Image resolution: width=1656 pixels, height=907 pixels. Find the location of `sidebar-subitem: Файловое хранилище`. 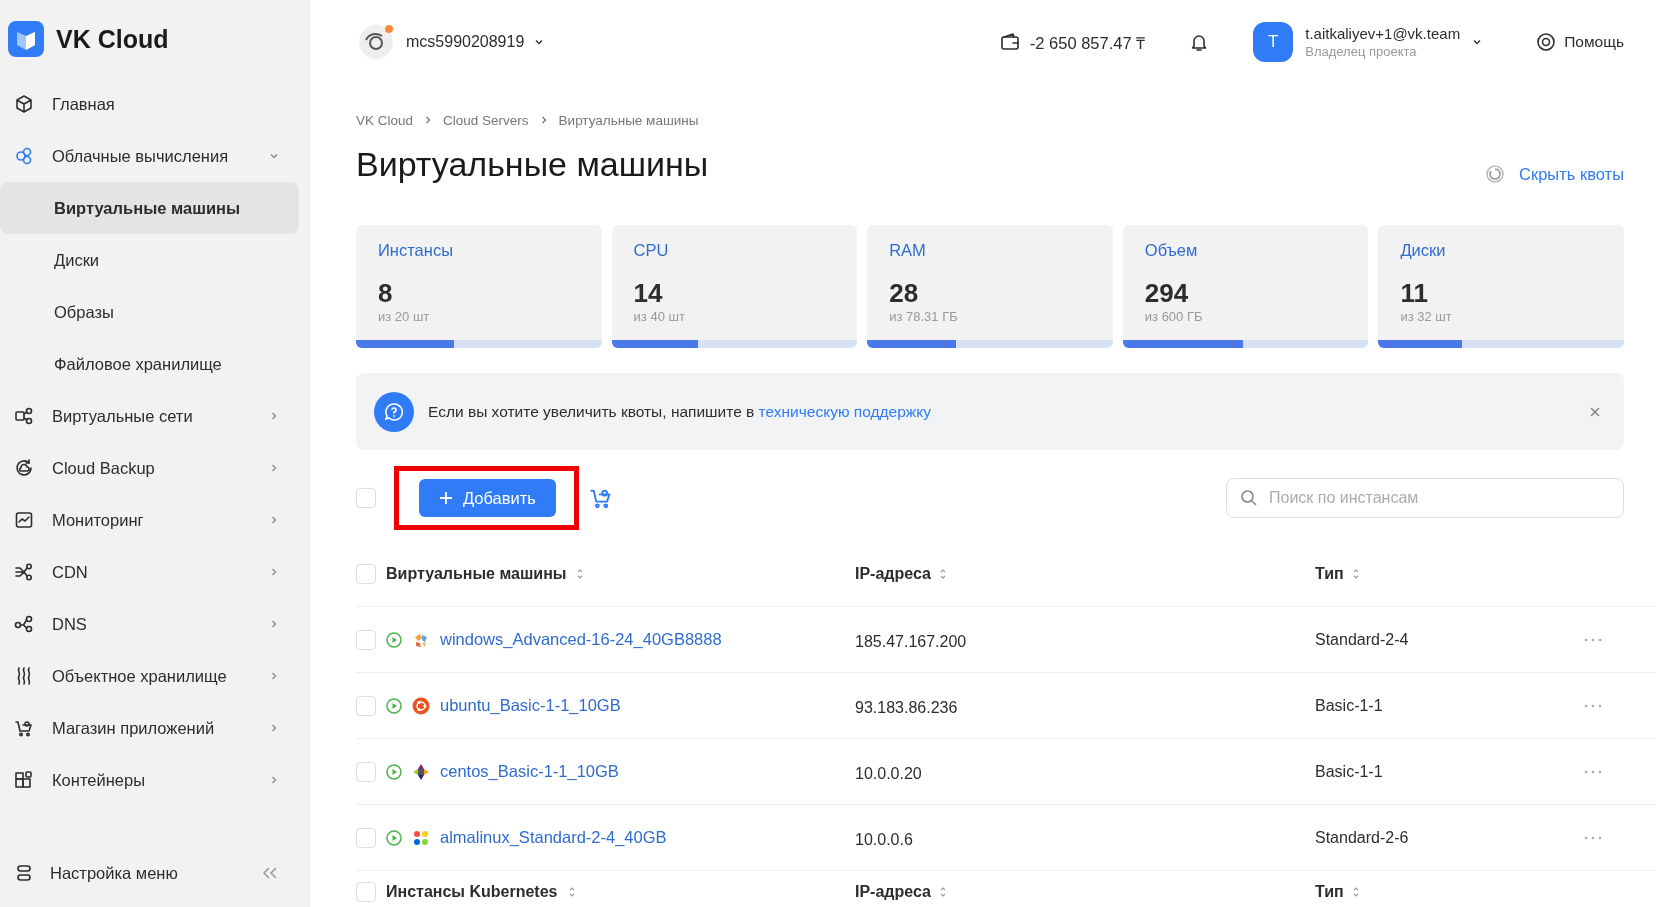

sidebar-subitem: Файловое хранилище is located at coordinates (149, 364).